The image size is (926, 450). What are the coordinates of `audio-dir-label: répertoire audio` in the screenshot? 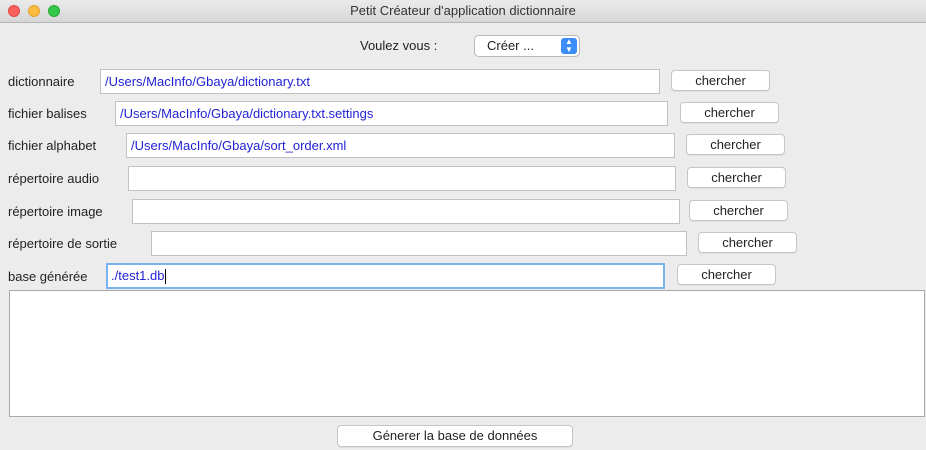 It's located at (54, 178).